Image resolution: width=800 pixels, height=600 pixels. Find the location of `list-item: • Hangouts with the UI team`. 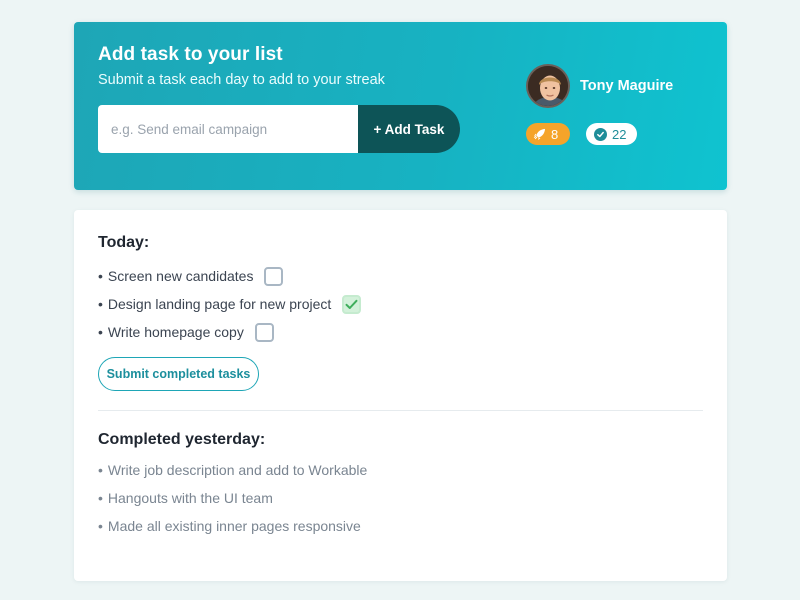

list-item: • Hangouts with the UI team is located at coordinates (232, 498).